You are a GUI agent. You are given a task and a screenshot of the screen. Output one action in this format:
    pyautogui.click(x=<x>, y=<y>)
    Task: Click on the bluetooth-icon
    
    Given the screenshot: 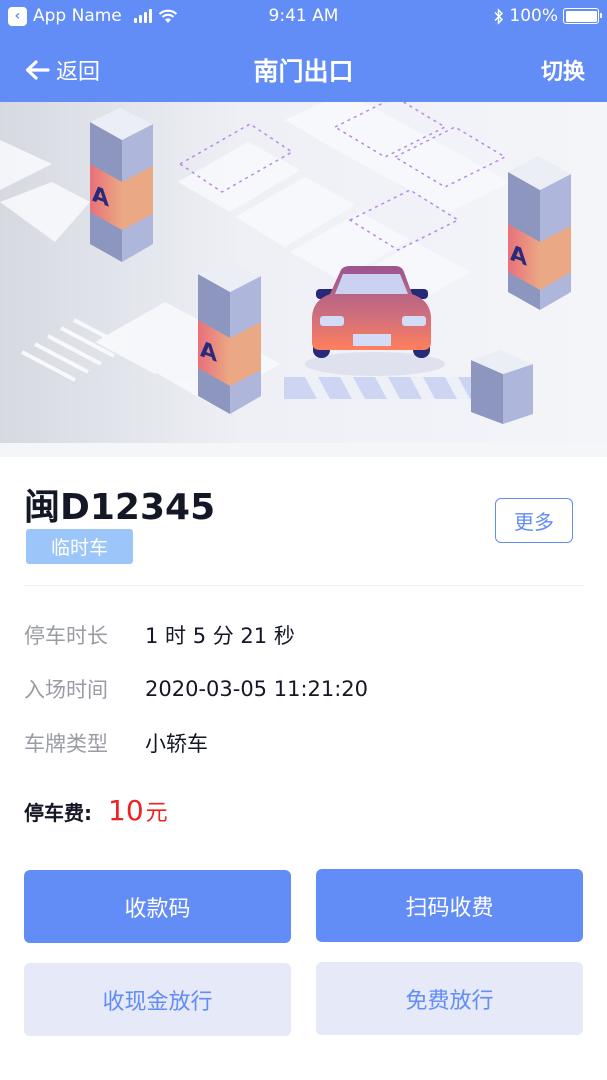 What is the action you would take?
    pyautogui.click(x=499, y=16)
    